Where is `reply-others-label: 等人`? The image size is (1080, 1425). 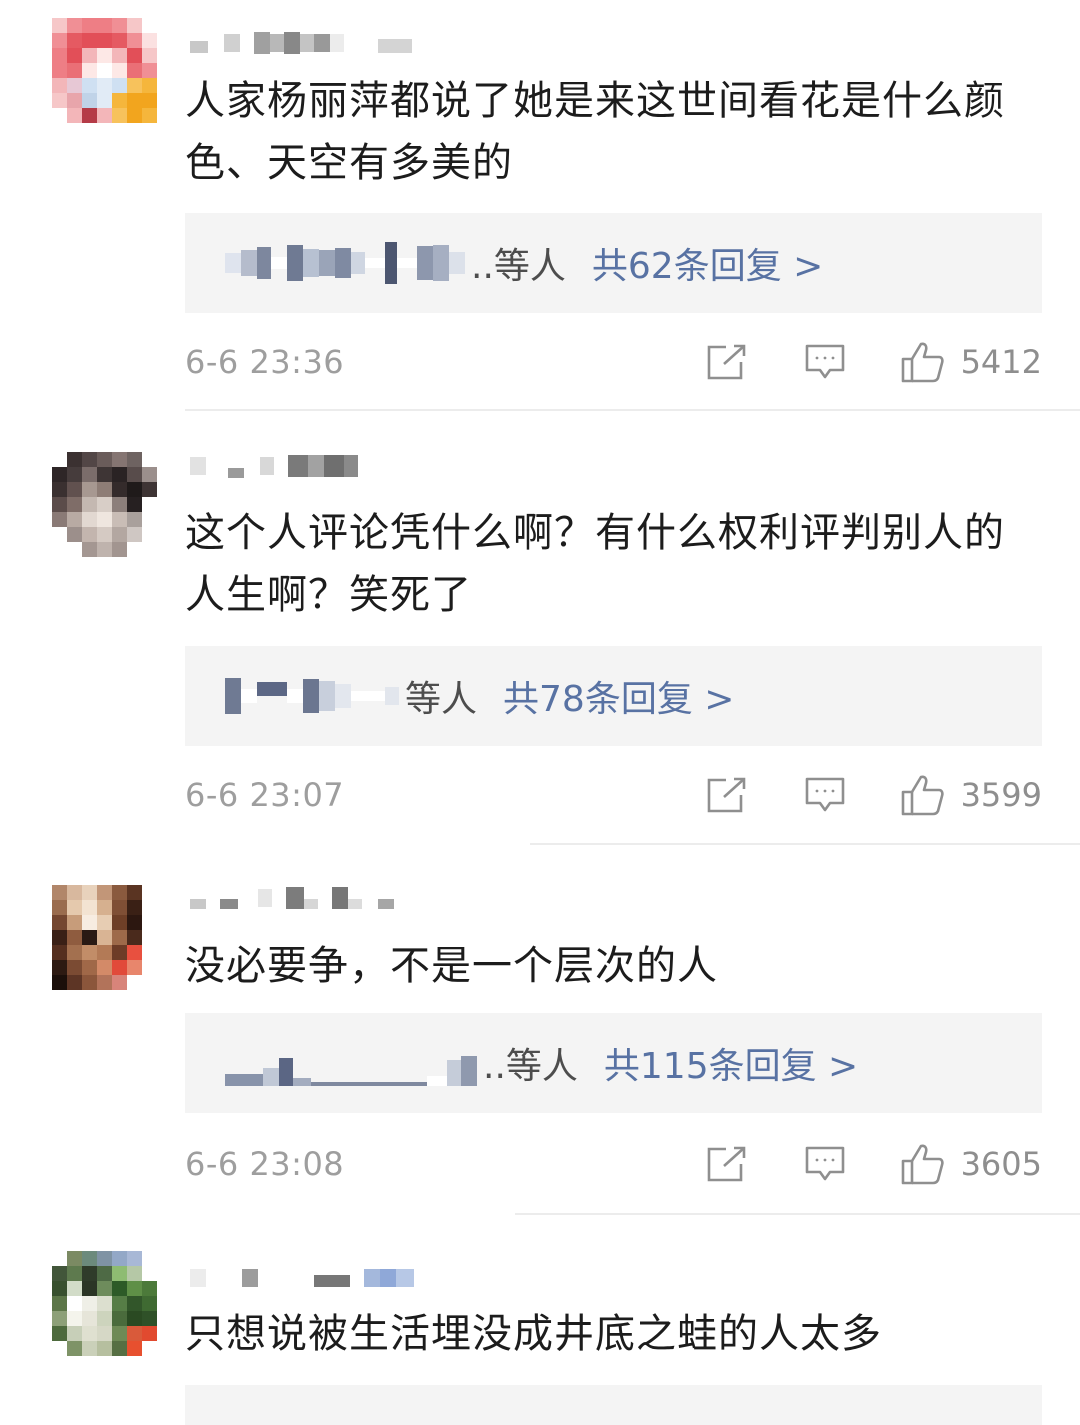
reply-others-label: 等人 is located at coordinates (441, 699).